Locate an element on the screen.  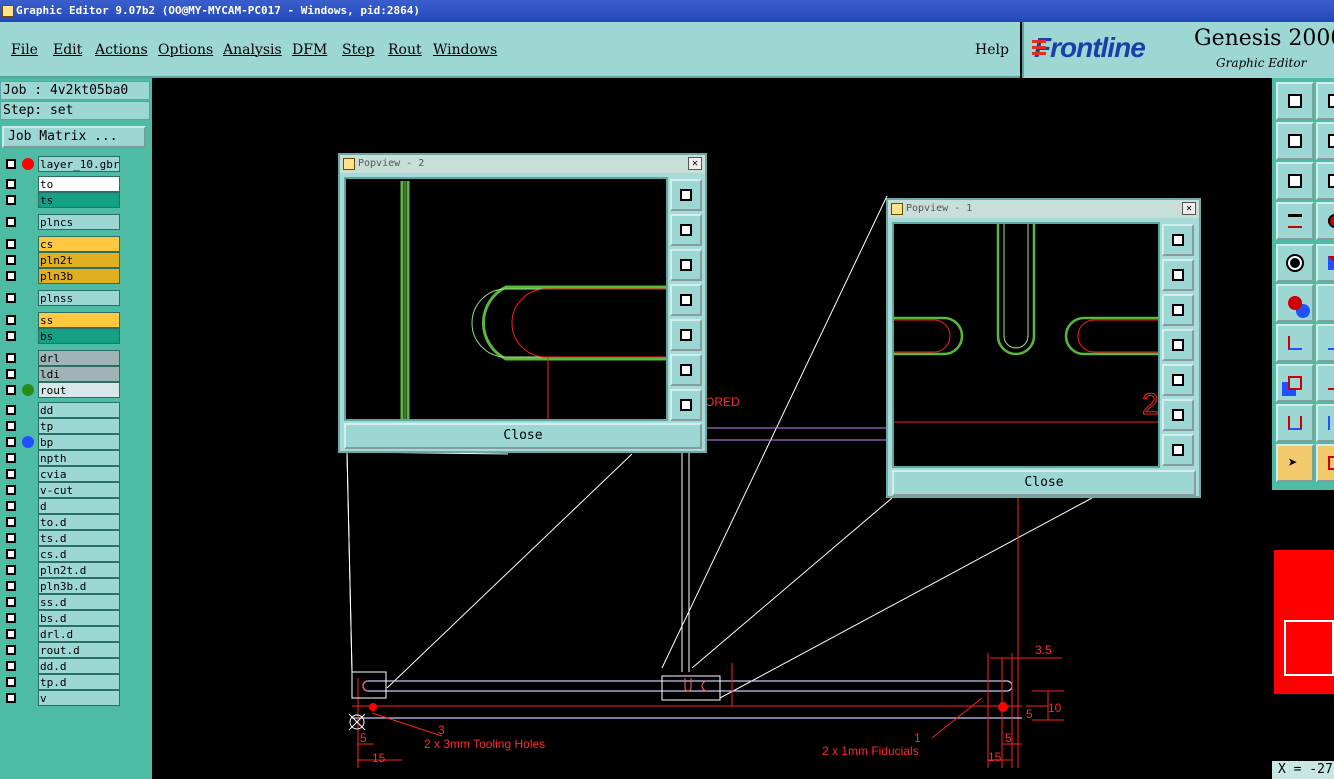
layer-name: ss is located at coordinates (79, 320).